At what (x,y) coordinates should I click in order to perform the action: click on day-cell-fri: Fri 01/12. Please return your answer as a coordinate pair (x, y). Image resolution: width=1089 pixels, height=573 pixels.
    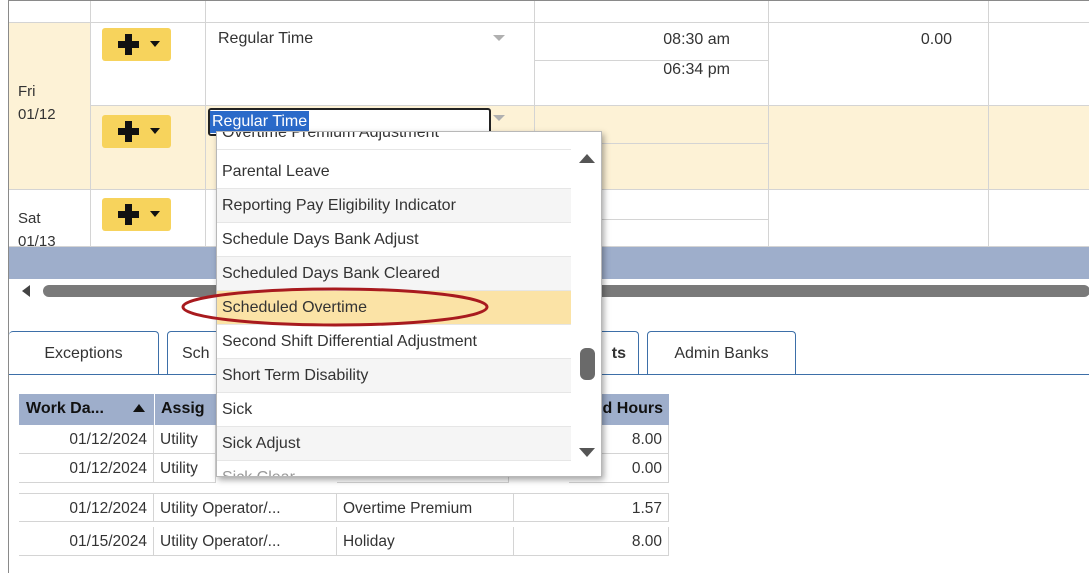
    Looking at the image, I should click on (50, 106).